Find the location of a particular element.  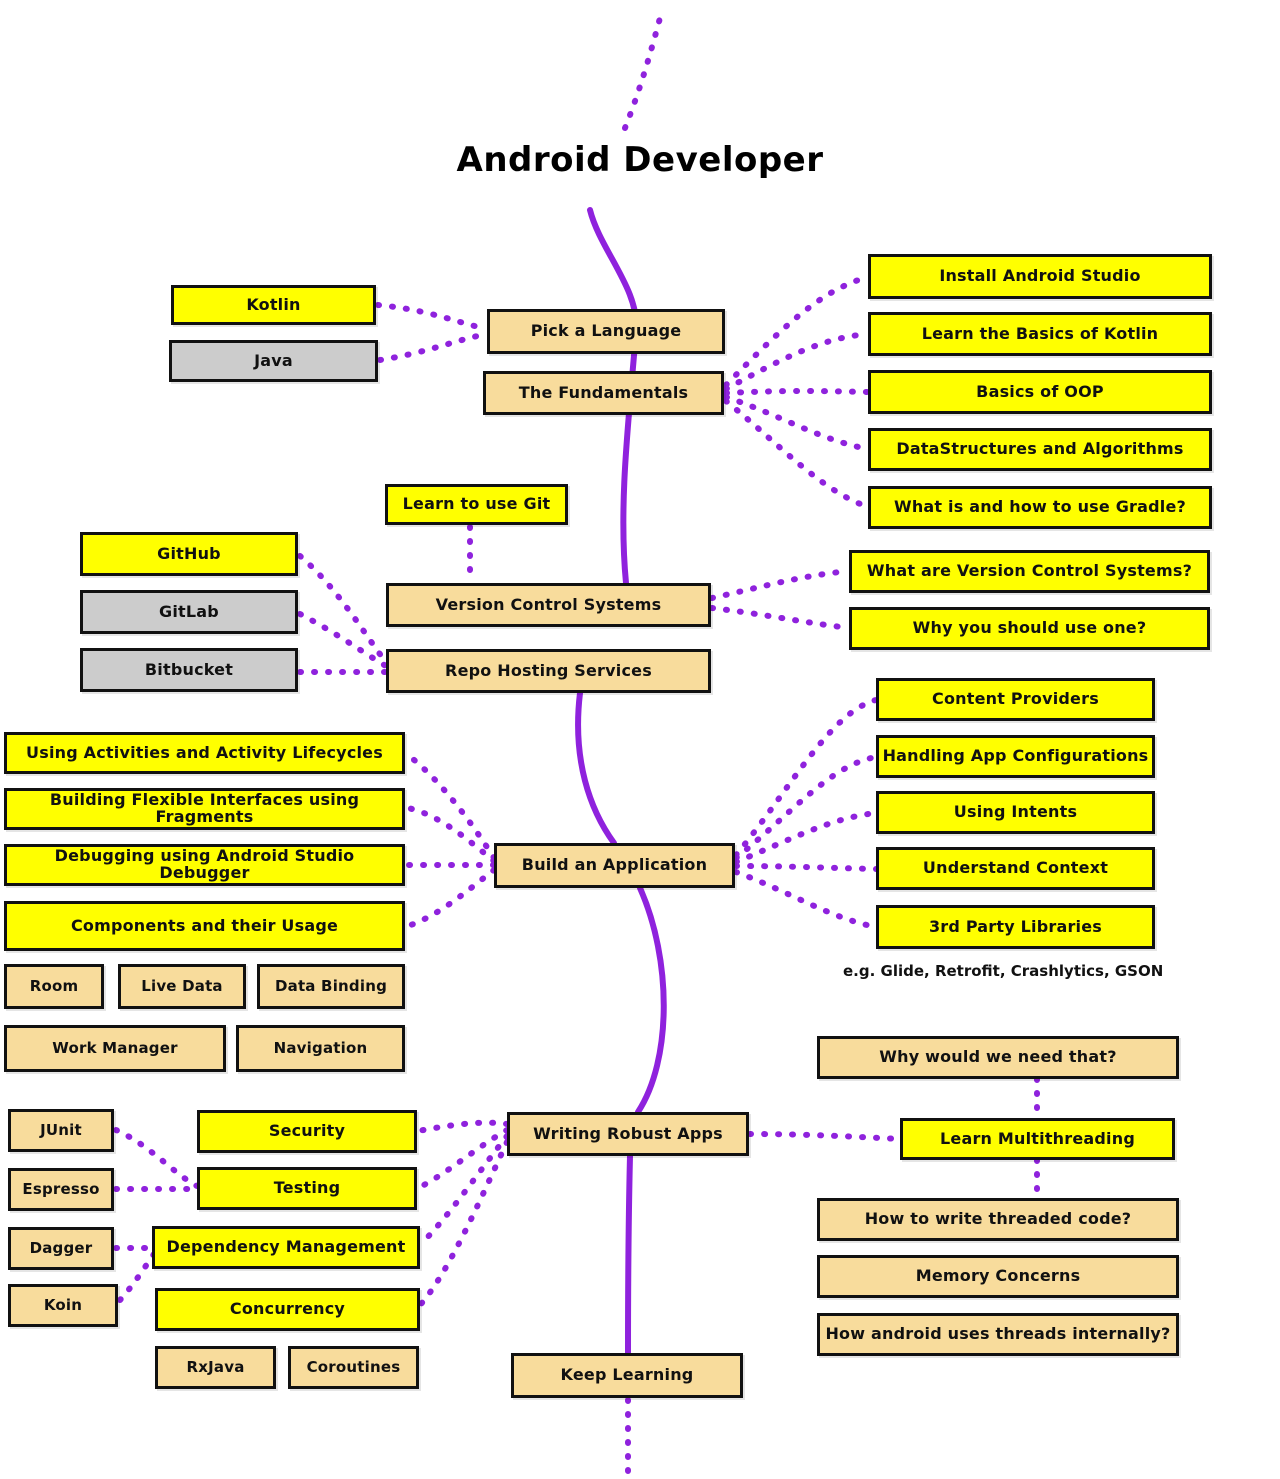

wire-build-activities is located at coordinates (451, 806).